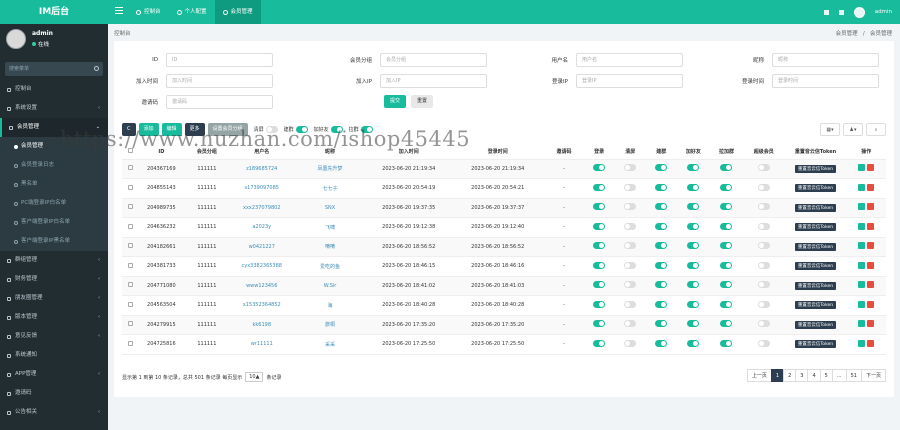 This screenshot has width=900, height=430. What do you see at coordinates (883, 12) in the screenshot?
I see `header-username: admin` at bounding box center [883, 12].